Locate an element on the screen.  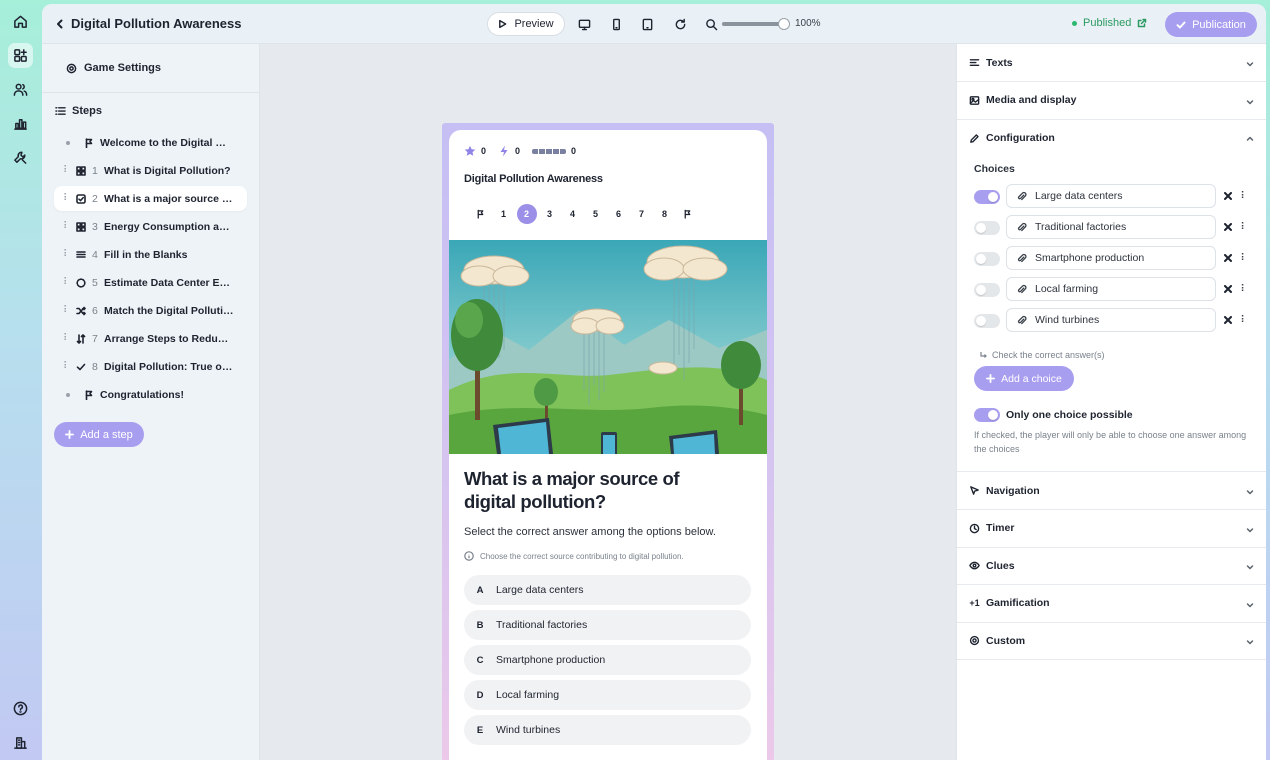
answer-option: A Large data centers is located at coordinates (607, 590).